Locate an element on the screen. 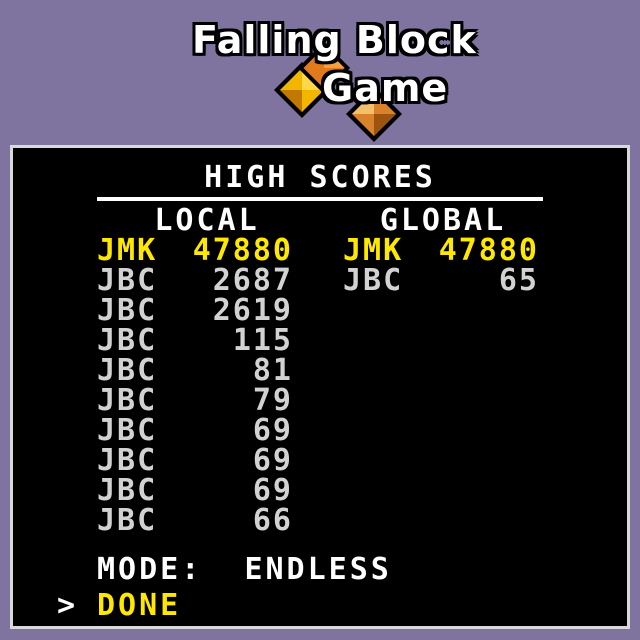 Image resolution: width=640 pixels, height=640 pixels. score-row: JBC 81 is located at coordinates (195, 371).